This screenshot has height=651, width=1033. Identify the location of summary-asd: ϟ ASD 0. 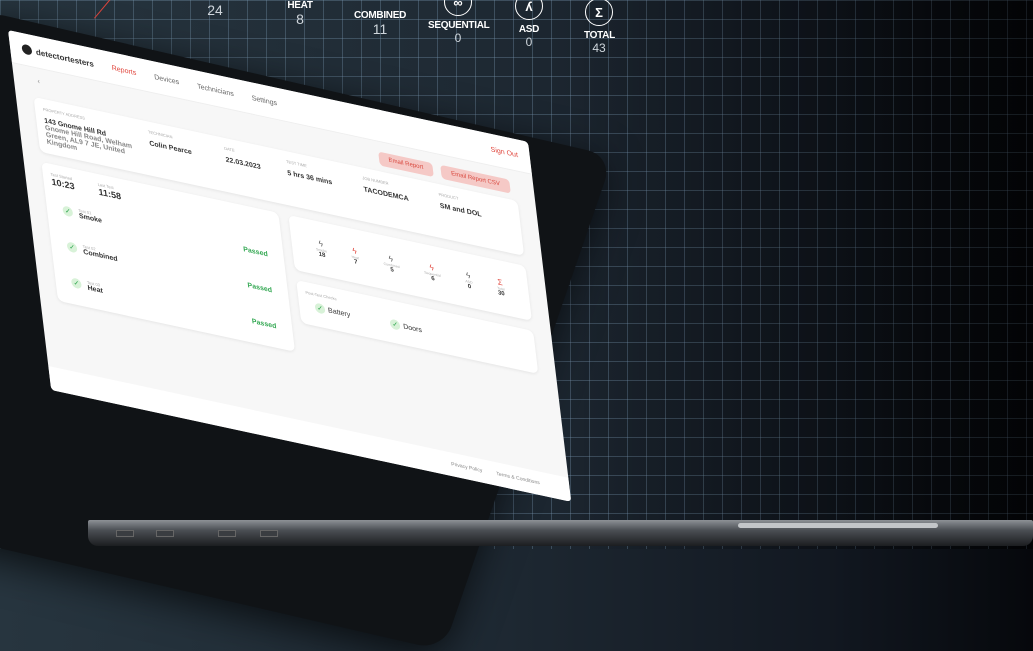
(468, 280).